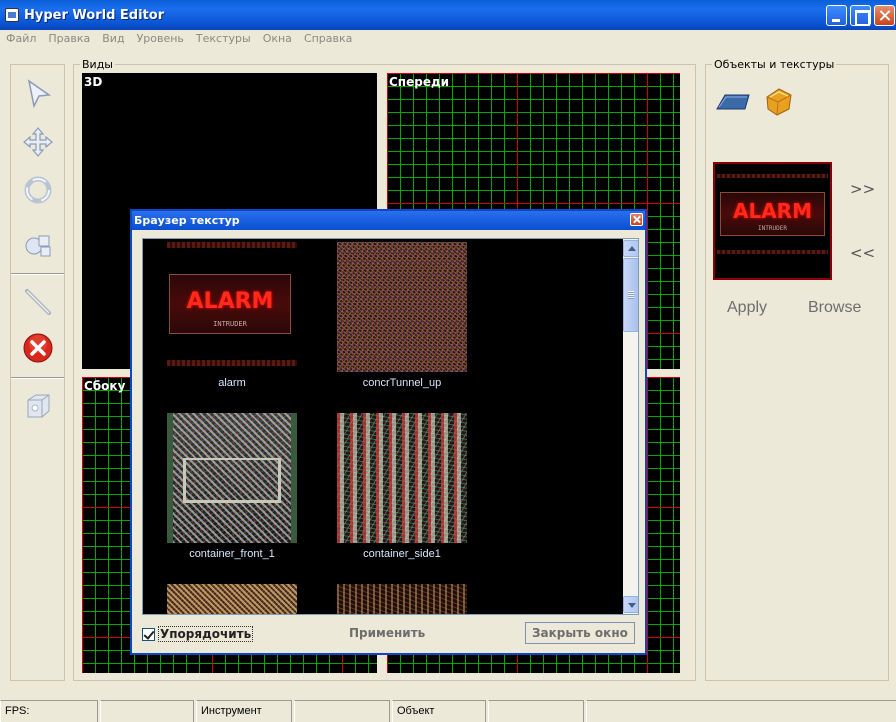 The image size is (896, 722). Describe the element at coordinates (93, 82) in the screenshot. I see `viewport-3d-label: 3D` at that location.